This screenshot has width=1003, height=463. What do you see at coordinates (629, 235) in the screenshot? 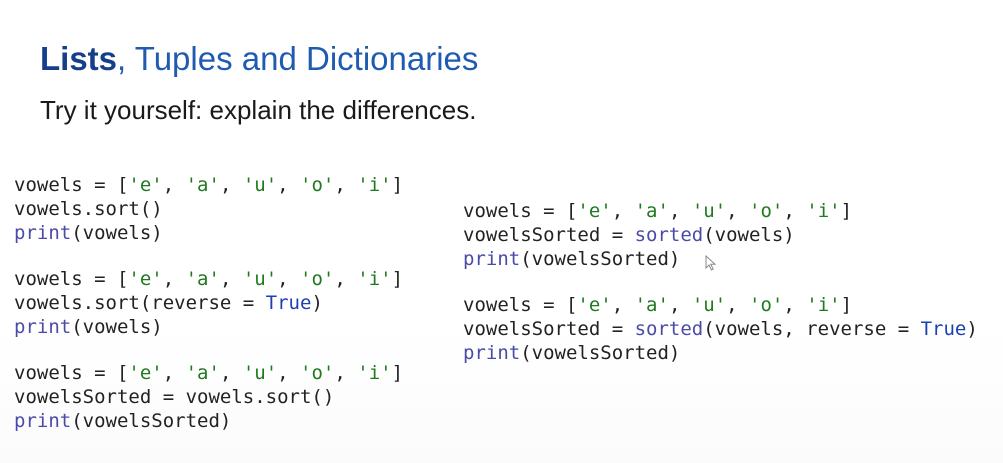
I see `code-line: vowelsSorted = sorted(vowels)` at bounding box center [629, 235].